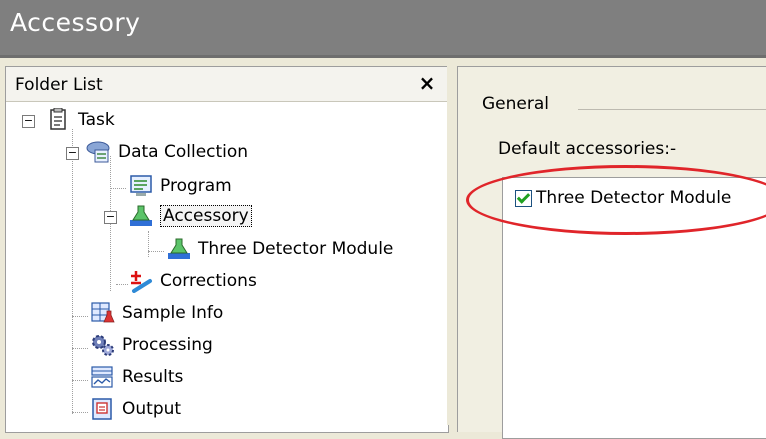  I want to click on clipboard-icon, so click(59, 119).